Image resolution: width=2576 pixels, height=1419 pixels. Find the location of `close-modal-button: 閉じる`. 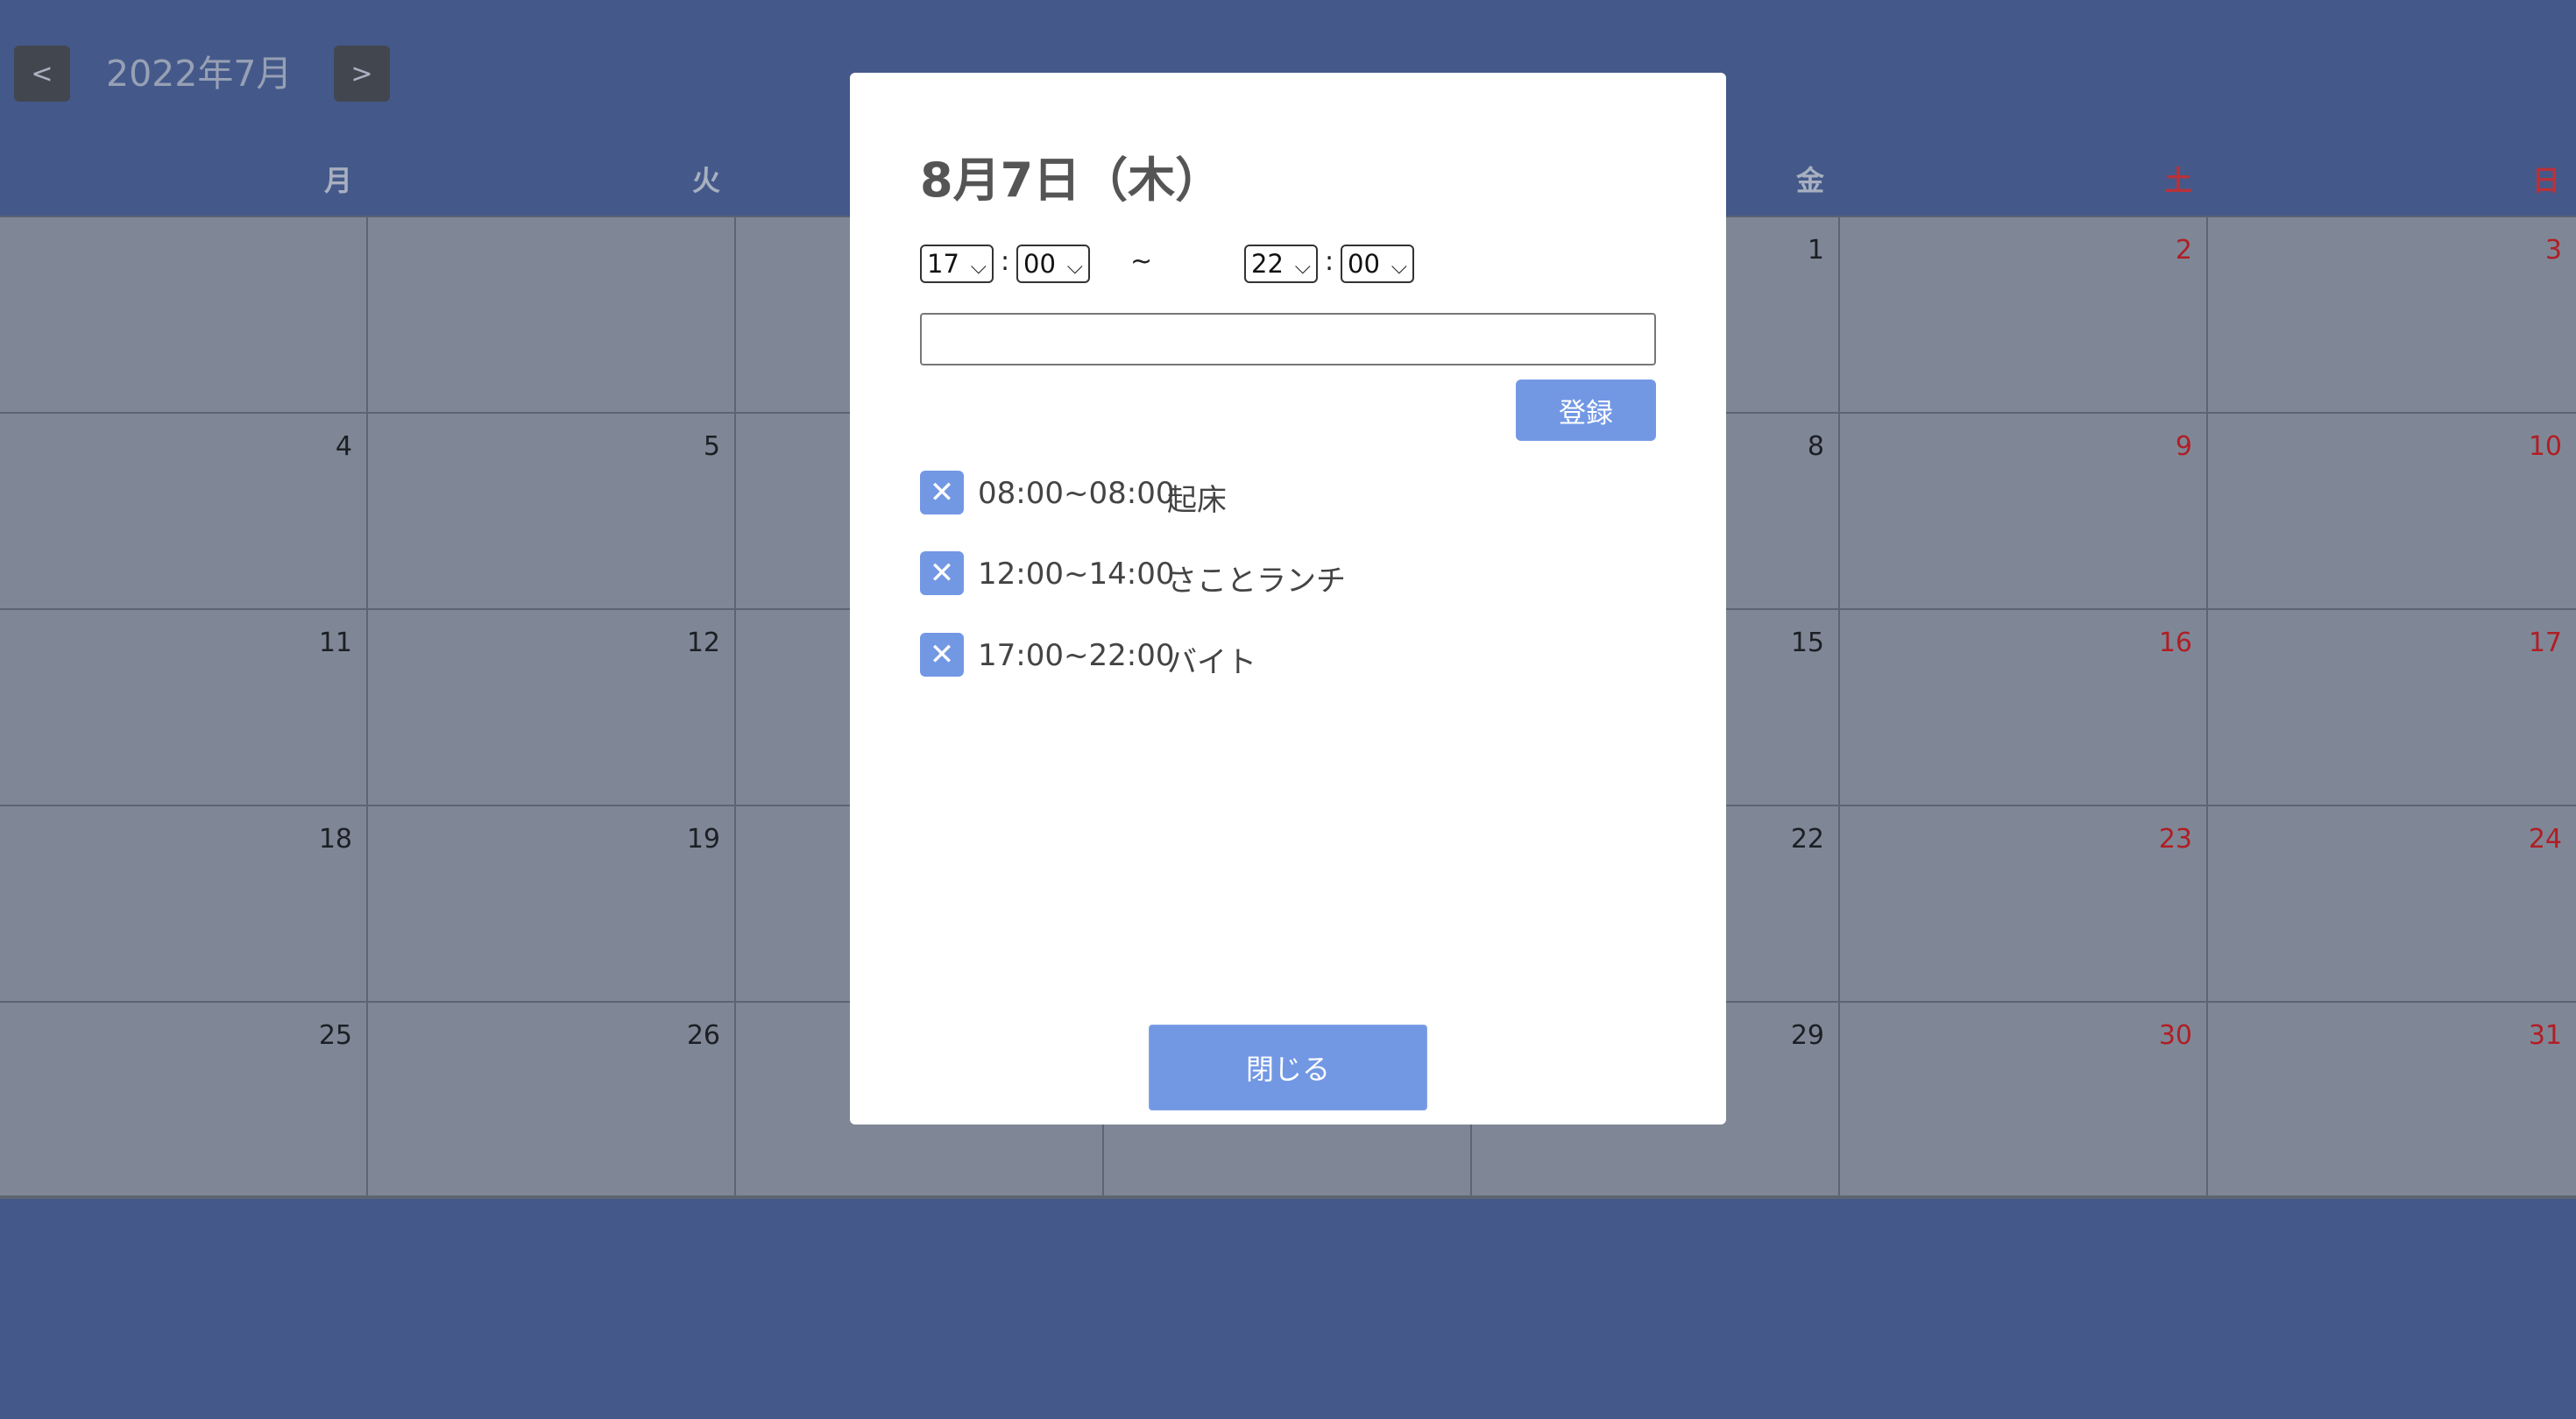

close-modal-button: 閉じる is located at coordinates (1288, 1067).